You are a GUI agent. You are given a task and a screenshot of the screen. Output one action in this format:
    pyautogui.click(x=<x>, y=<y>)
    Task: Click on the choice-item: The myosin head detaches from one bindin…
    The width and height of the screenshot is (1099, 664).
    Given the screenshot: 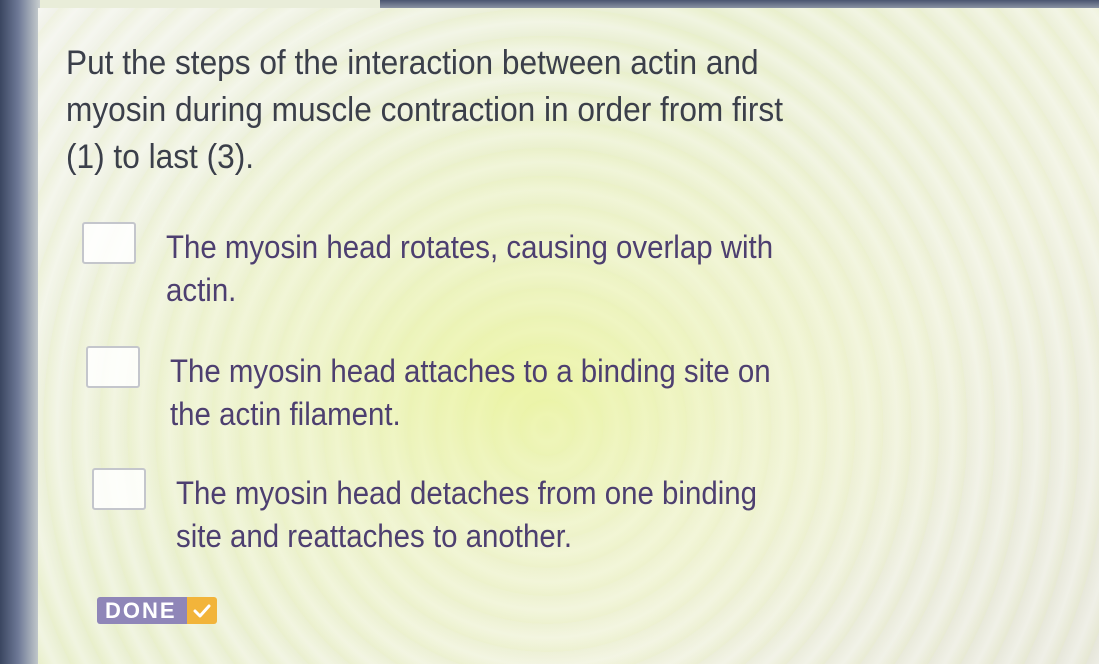 What is the action you would take?
    pyautogui.click(x=474, y=513)
    